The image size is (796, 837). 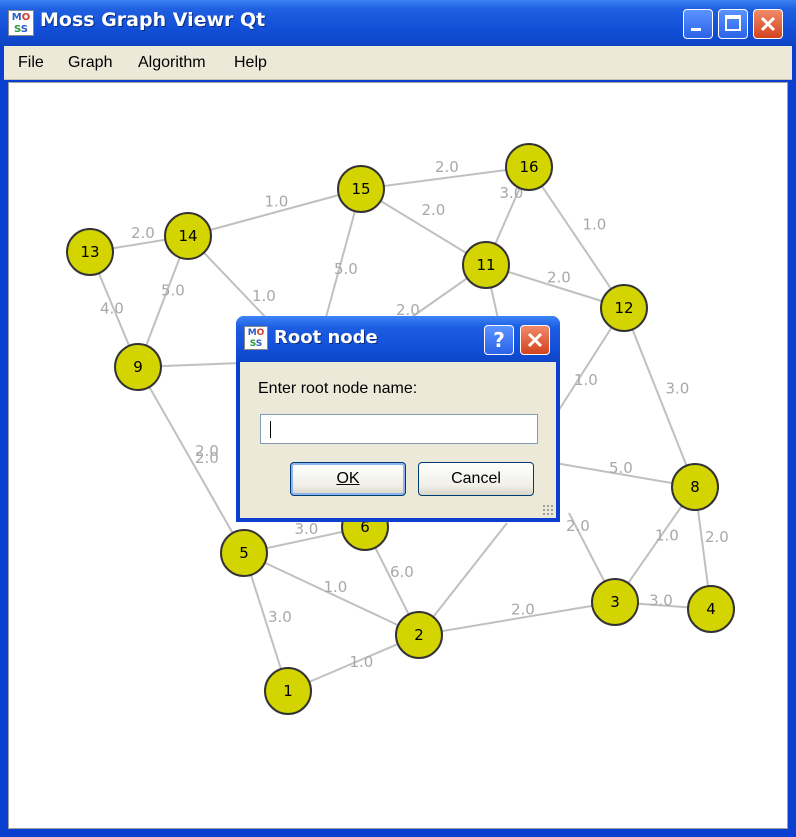 I want to click on root-node-prompt: Enter root node name:, so click(x=338, y=388).